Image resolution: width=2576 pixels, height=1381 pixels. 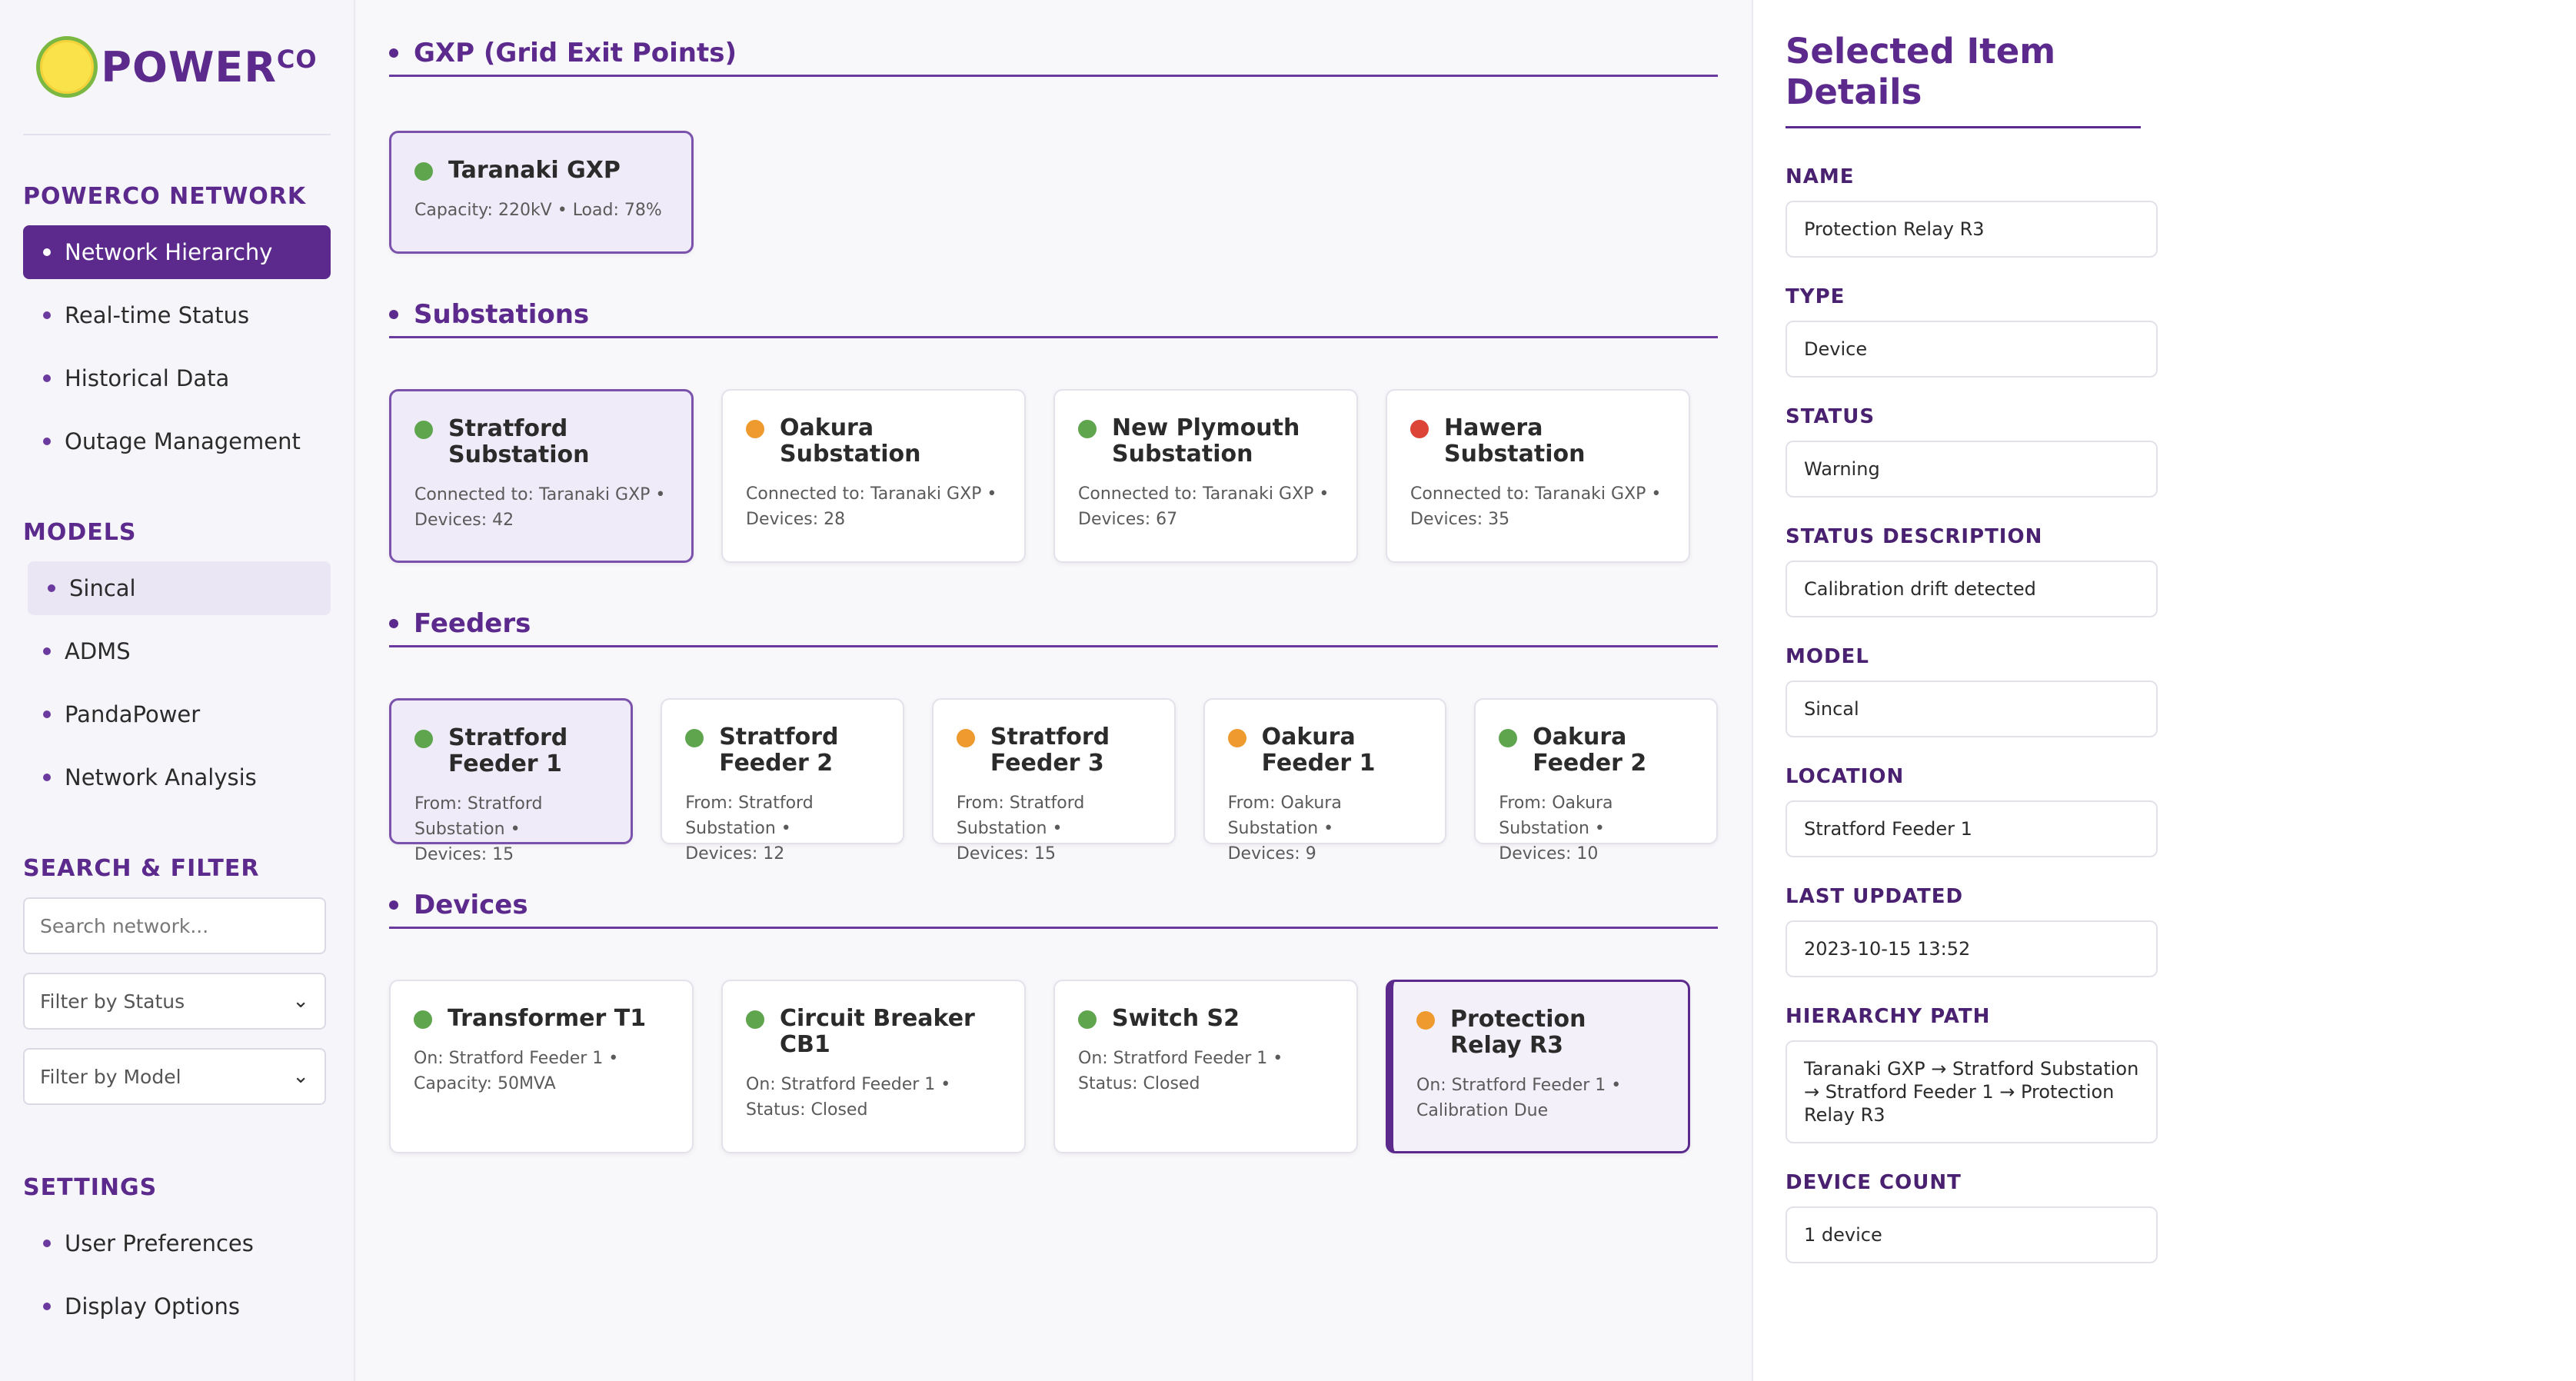 I want to click on card-title: Oakura Substation, so click(x=850, y=441).